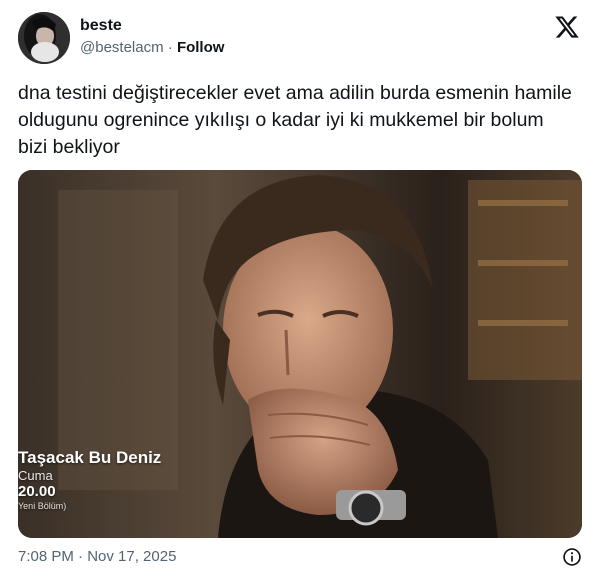 This screenshot has width=600, height=588. I want to click on user-names: beste @bestelacm · Follow, so click(152, 37).